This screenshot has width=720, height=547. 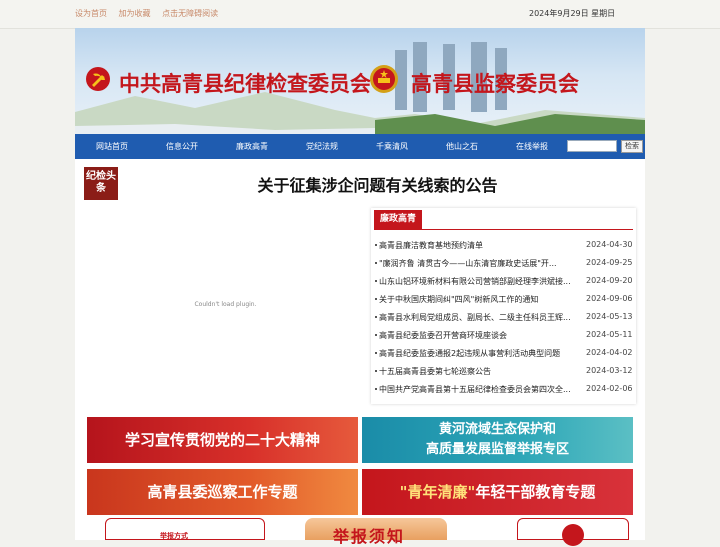 What do you see at coordinates (245, 84) in the screenshot?
I see `discipline-committee-title: 中共高青县纪律检查委员会` at bounding box center [245, 84].